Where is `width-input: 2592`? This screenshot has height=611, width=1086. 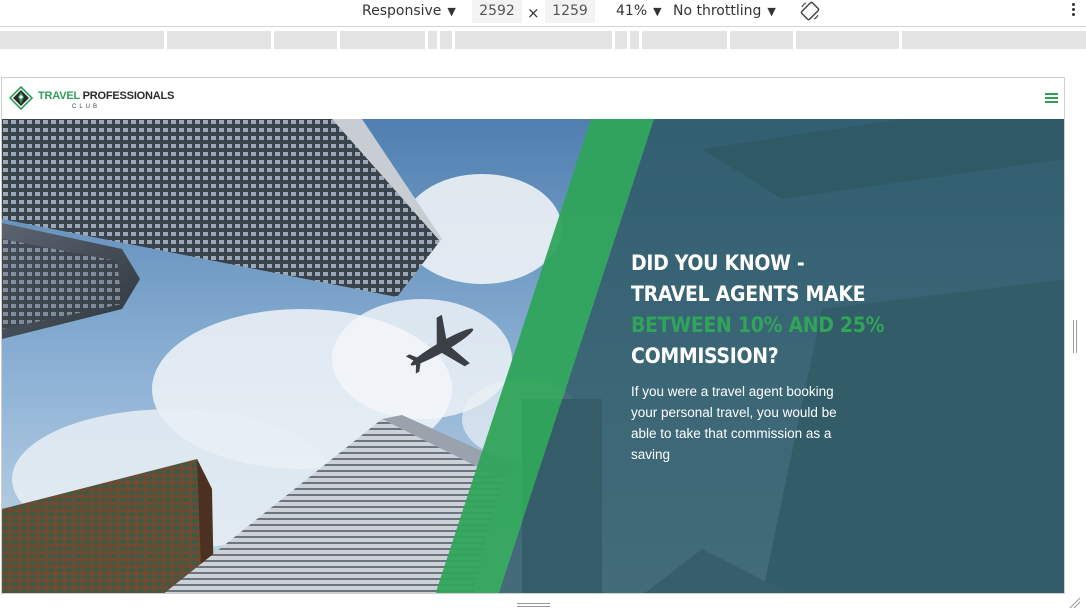 width-input: 2592 is located at coordinates (497, 11).